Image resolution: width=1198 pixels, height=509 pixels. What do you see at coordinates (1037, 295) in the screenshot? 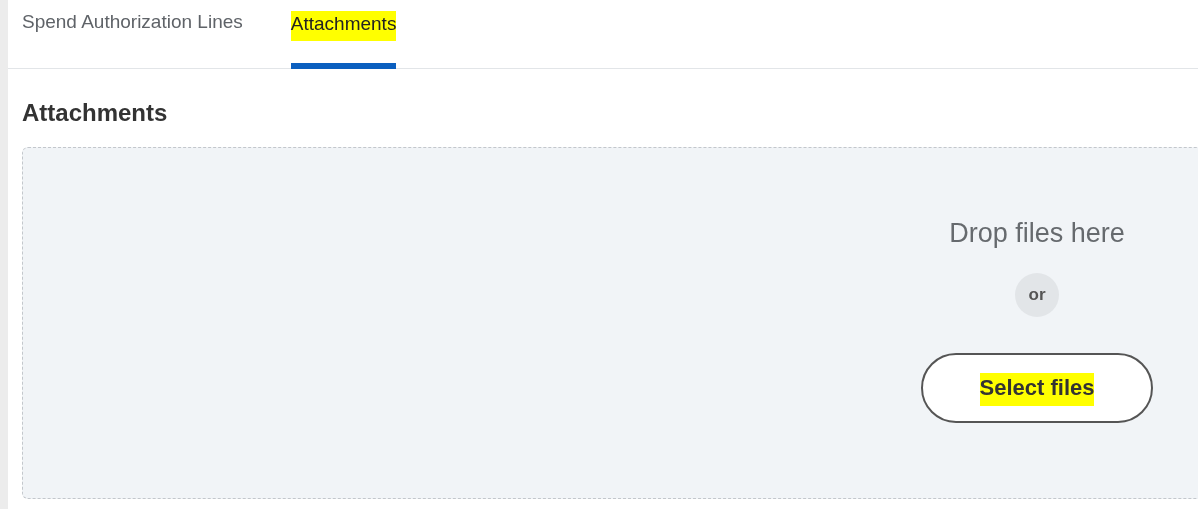
I see `separator-label: or` at bounding box center [1037, 295].